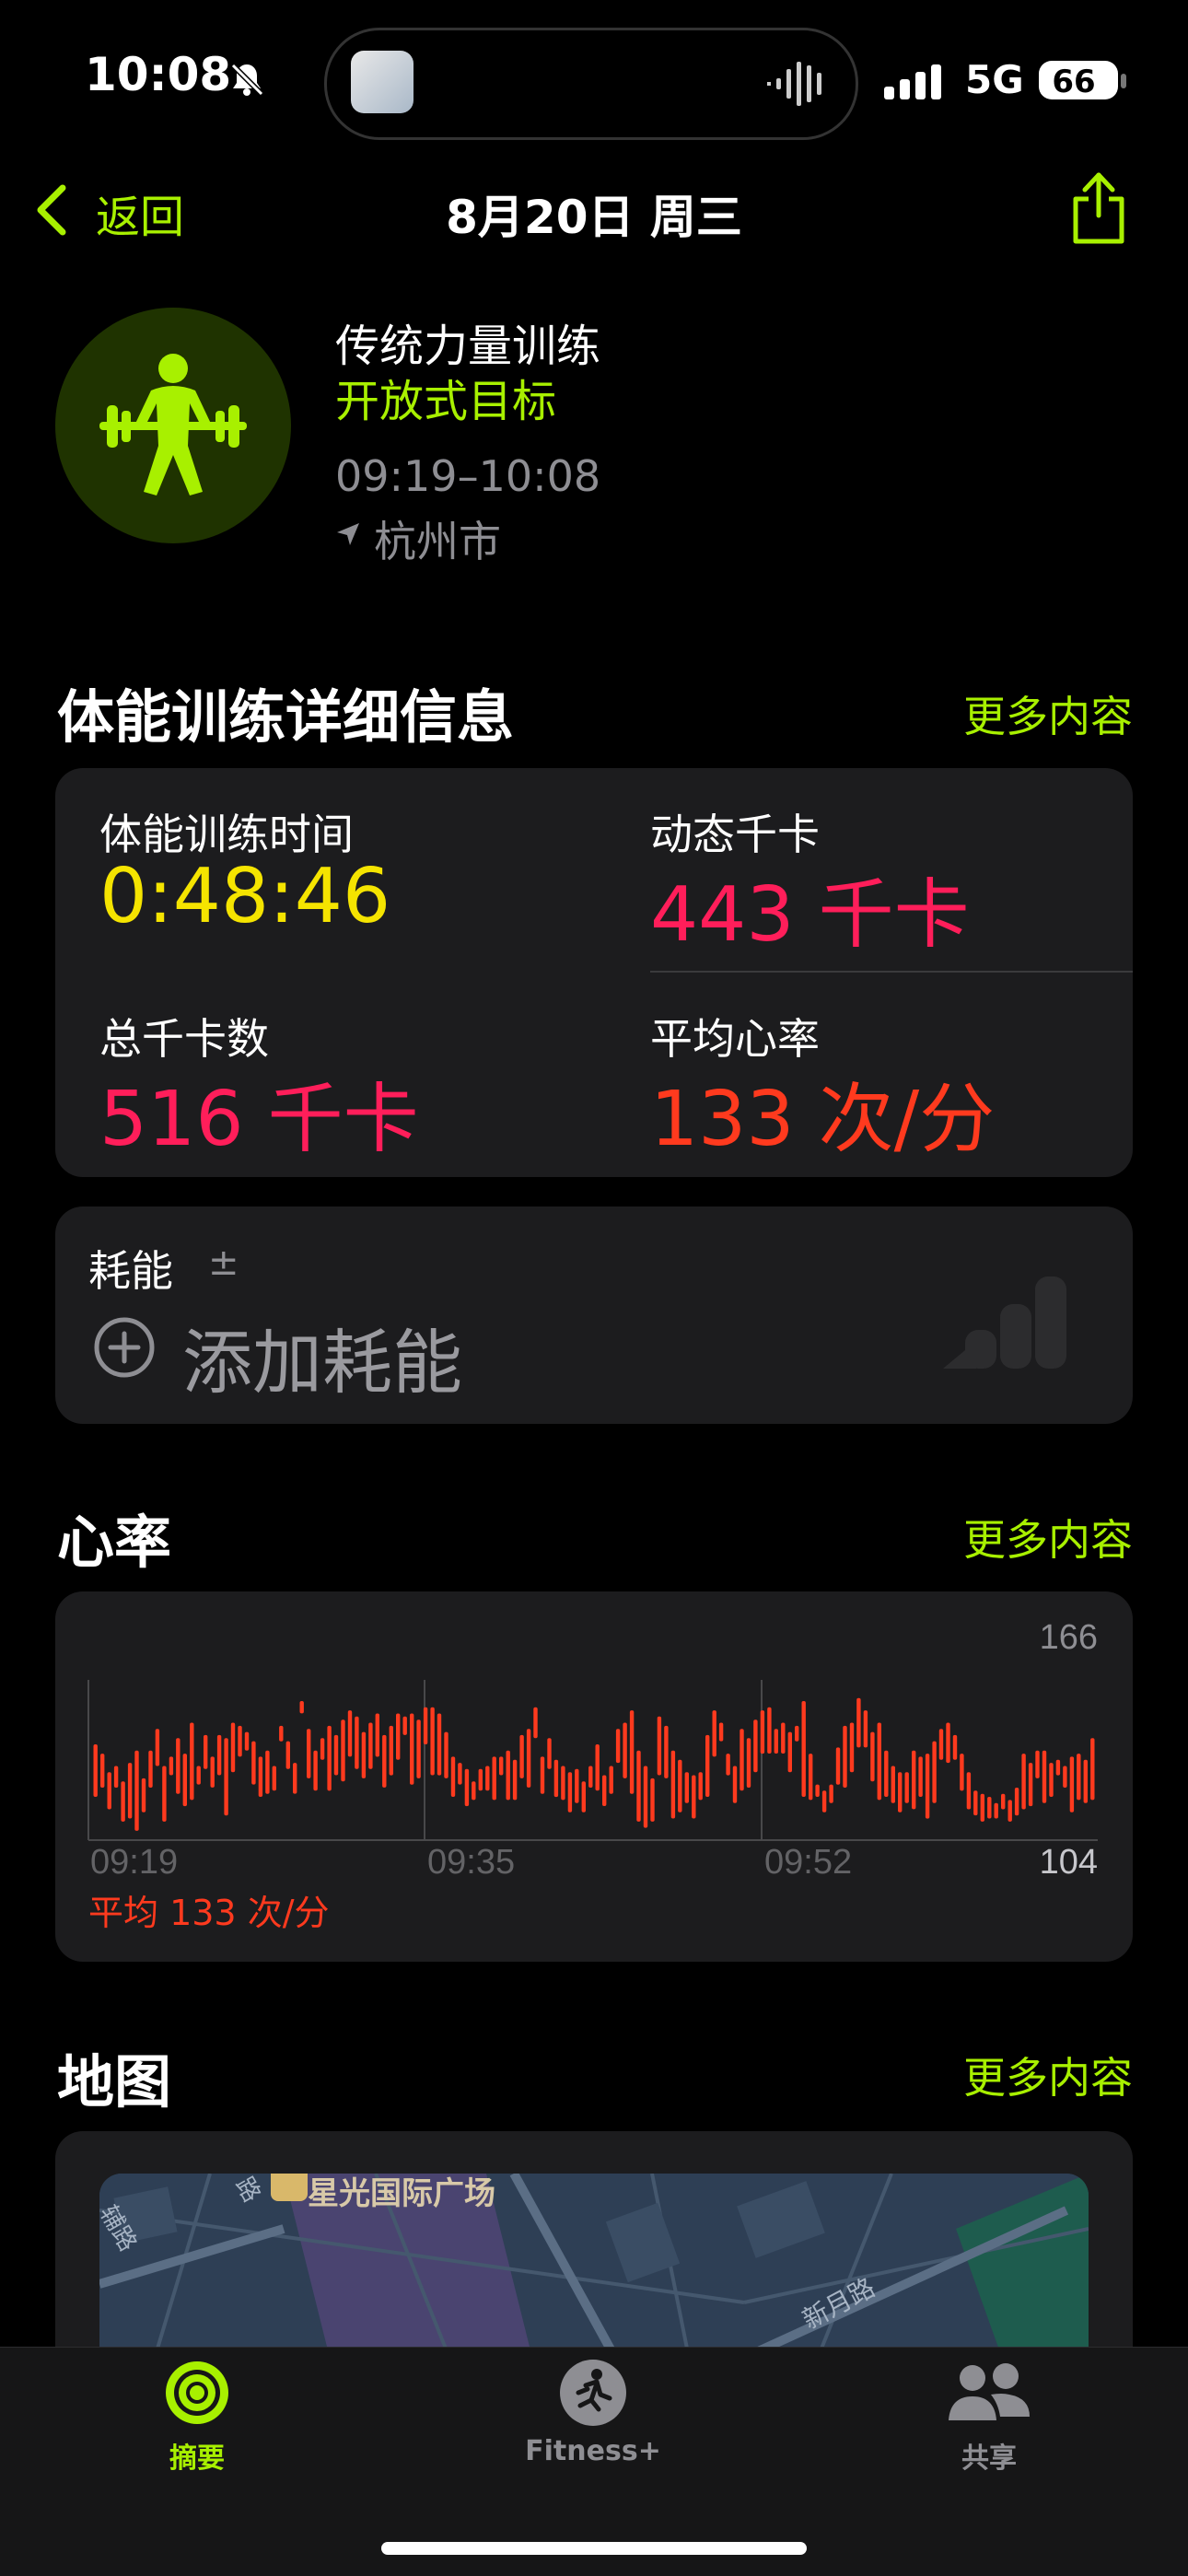  What do you see at coordinates (471, 1862) in the screenshot?
I see `x-tick-label: 09:35` at bounding box center [471, 1862].